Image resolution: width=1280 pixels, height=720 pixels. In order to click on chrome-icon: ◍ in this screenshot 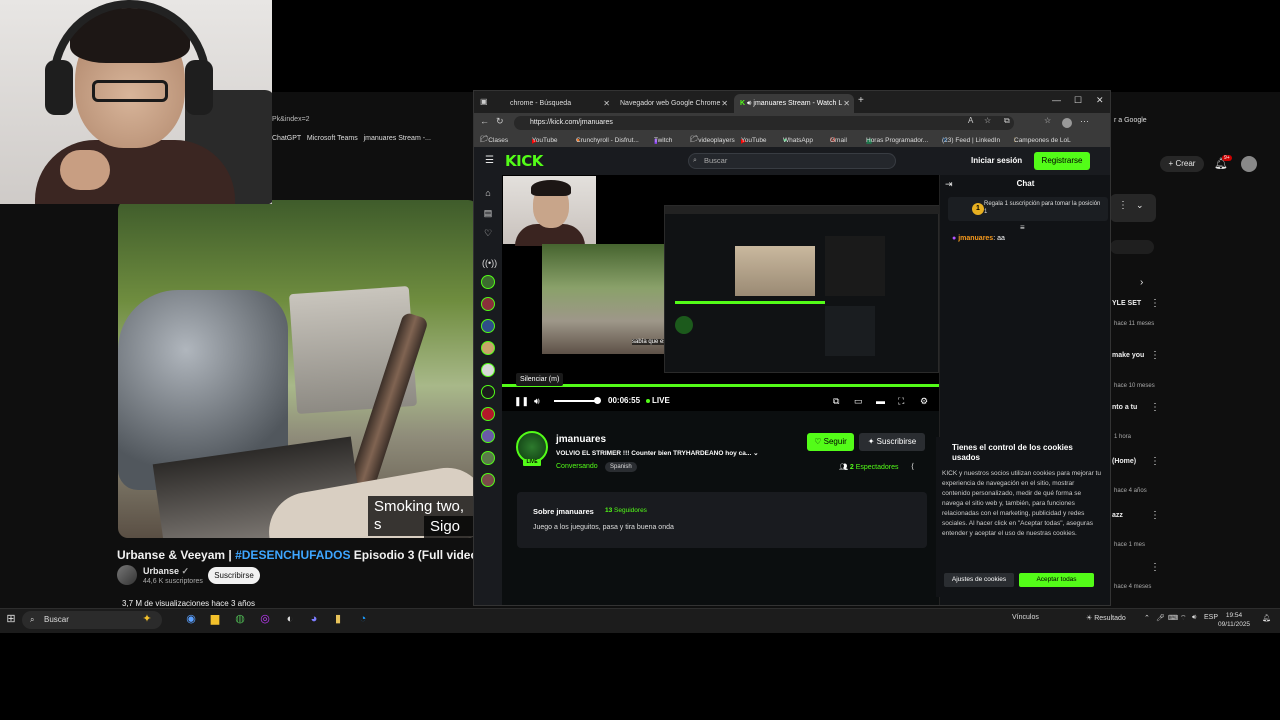, I will do `click(240, 619)`.